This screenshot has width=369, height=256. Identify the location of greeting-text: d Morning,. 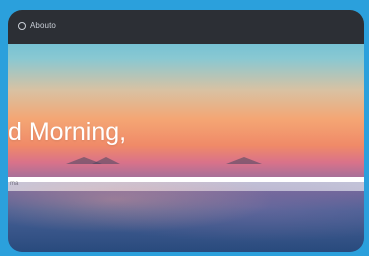
(67, 132).